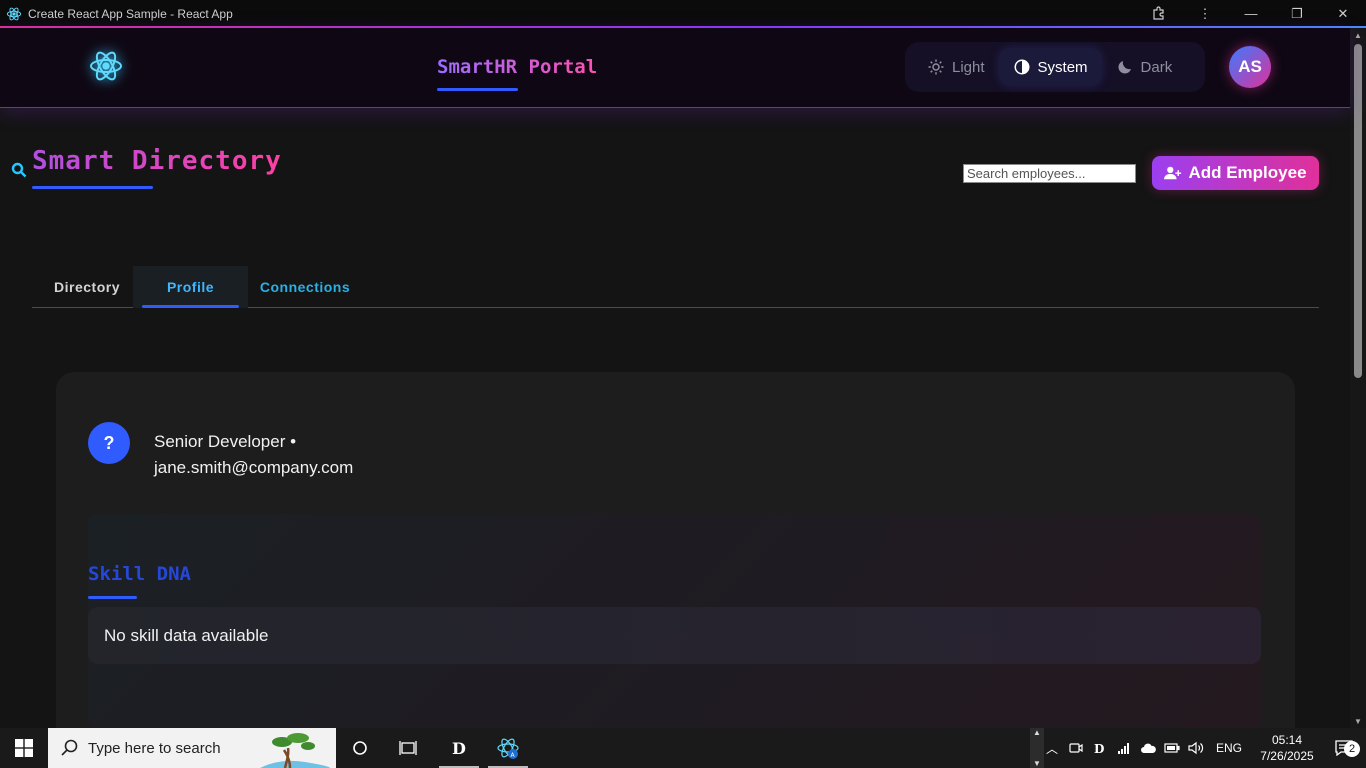  I want to click on theme-switcher: Light System Dark, so click(1055, 67).